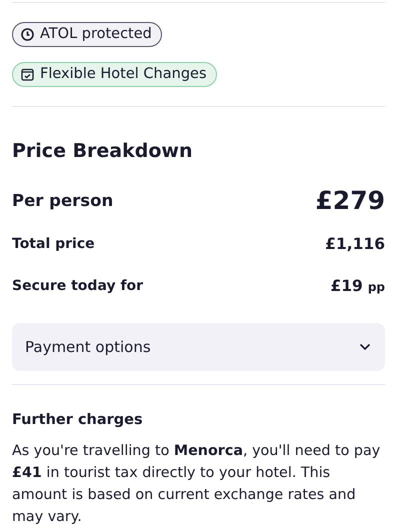 The width and height of the screenshot is (400, 532). What do you see at coordinates (103, 151) in the screenshot?
I see `section-title: Price Breakdown` at bounding box center [103, 151].